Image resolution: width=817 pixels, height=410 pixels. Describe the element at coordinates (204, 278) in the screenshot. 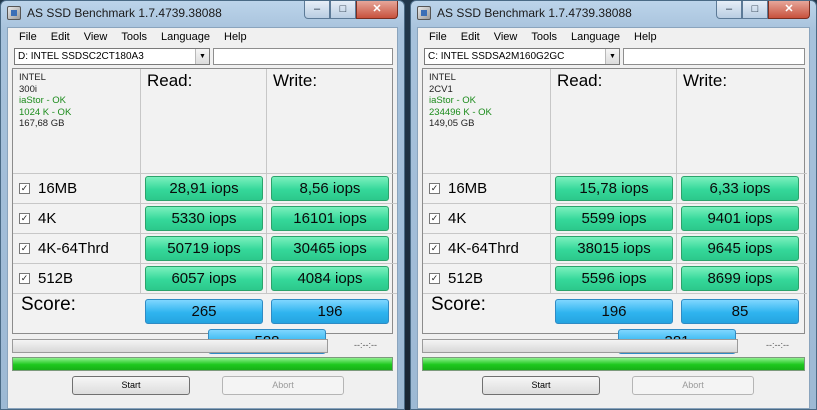

I see `read-result: 6057 iops` at that location.